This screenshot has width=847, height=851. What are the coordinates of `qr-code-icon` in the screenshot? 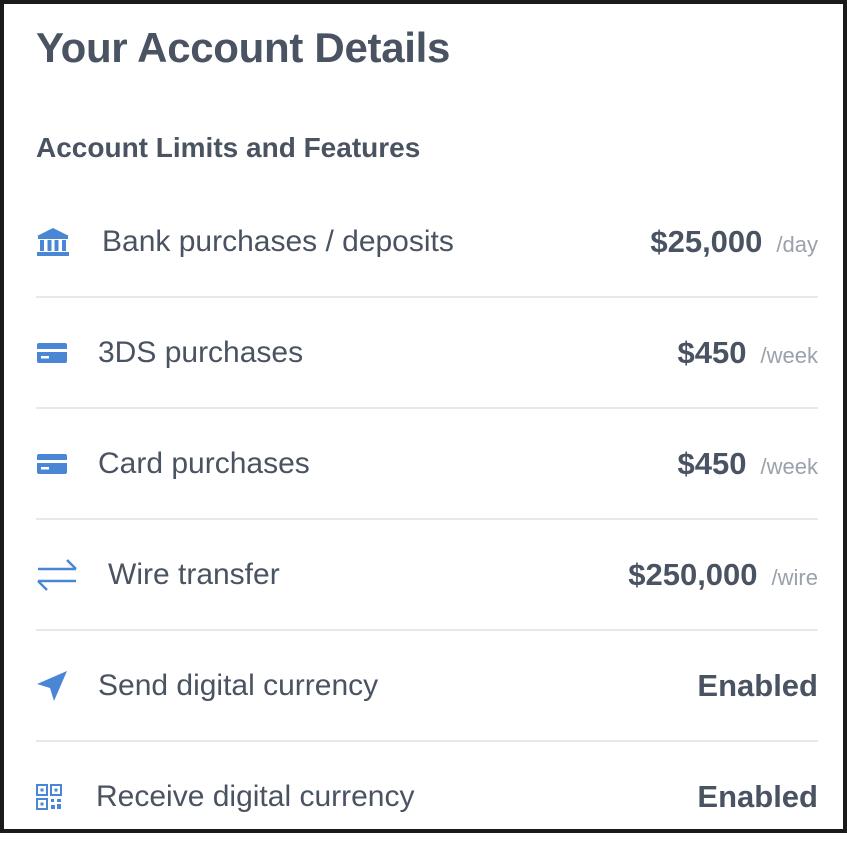 It's located at (66, 797).